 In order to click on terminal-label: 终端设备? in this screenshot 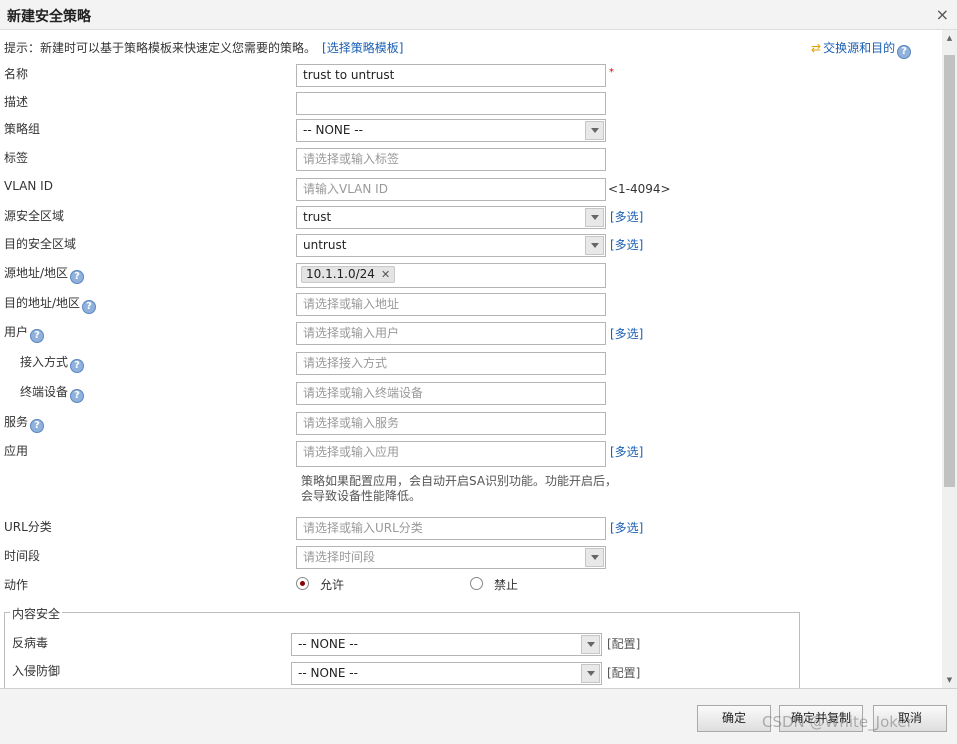, I will do `click(52, 393)`.